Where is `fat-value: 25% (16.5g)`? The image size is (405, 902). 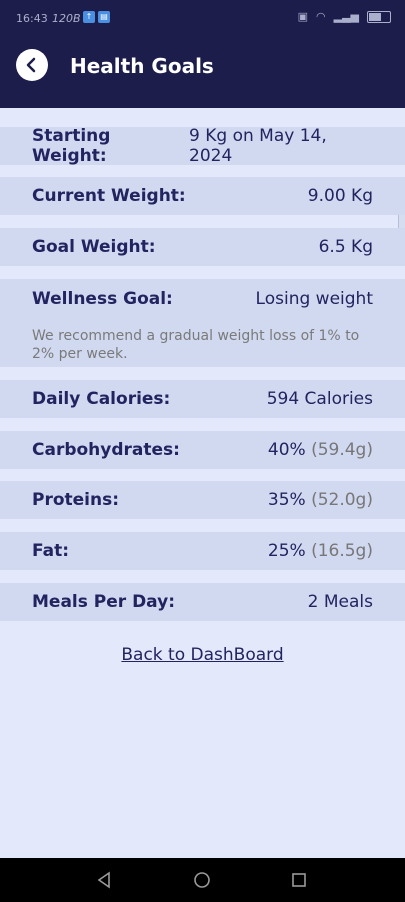 fat-value: 25% (16.5g) is located at coordinates (320, 551).